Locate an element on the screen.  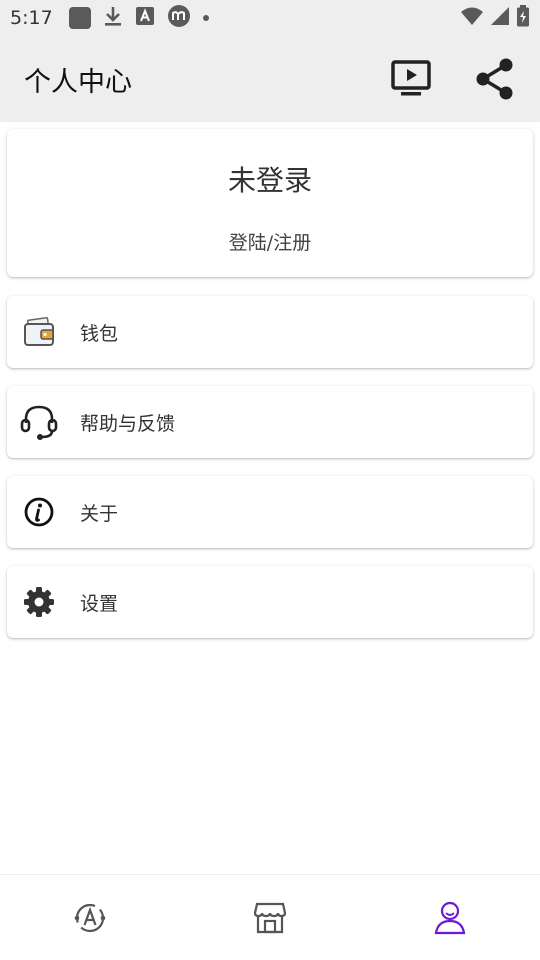
translate-orbit-icon is located at coordinates (90, 917).